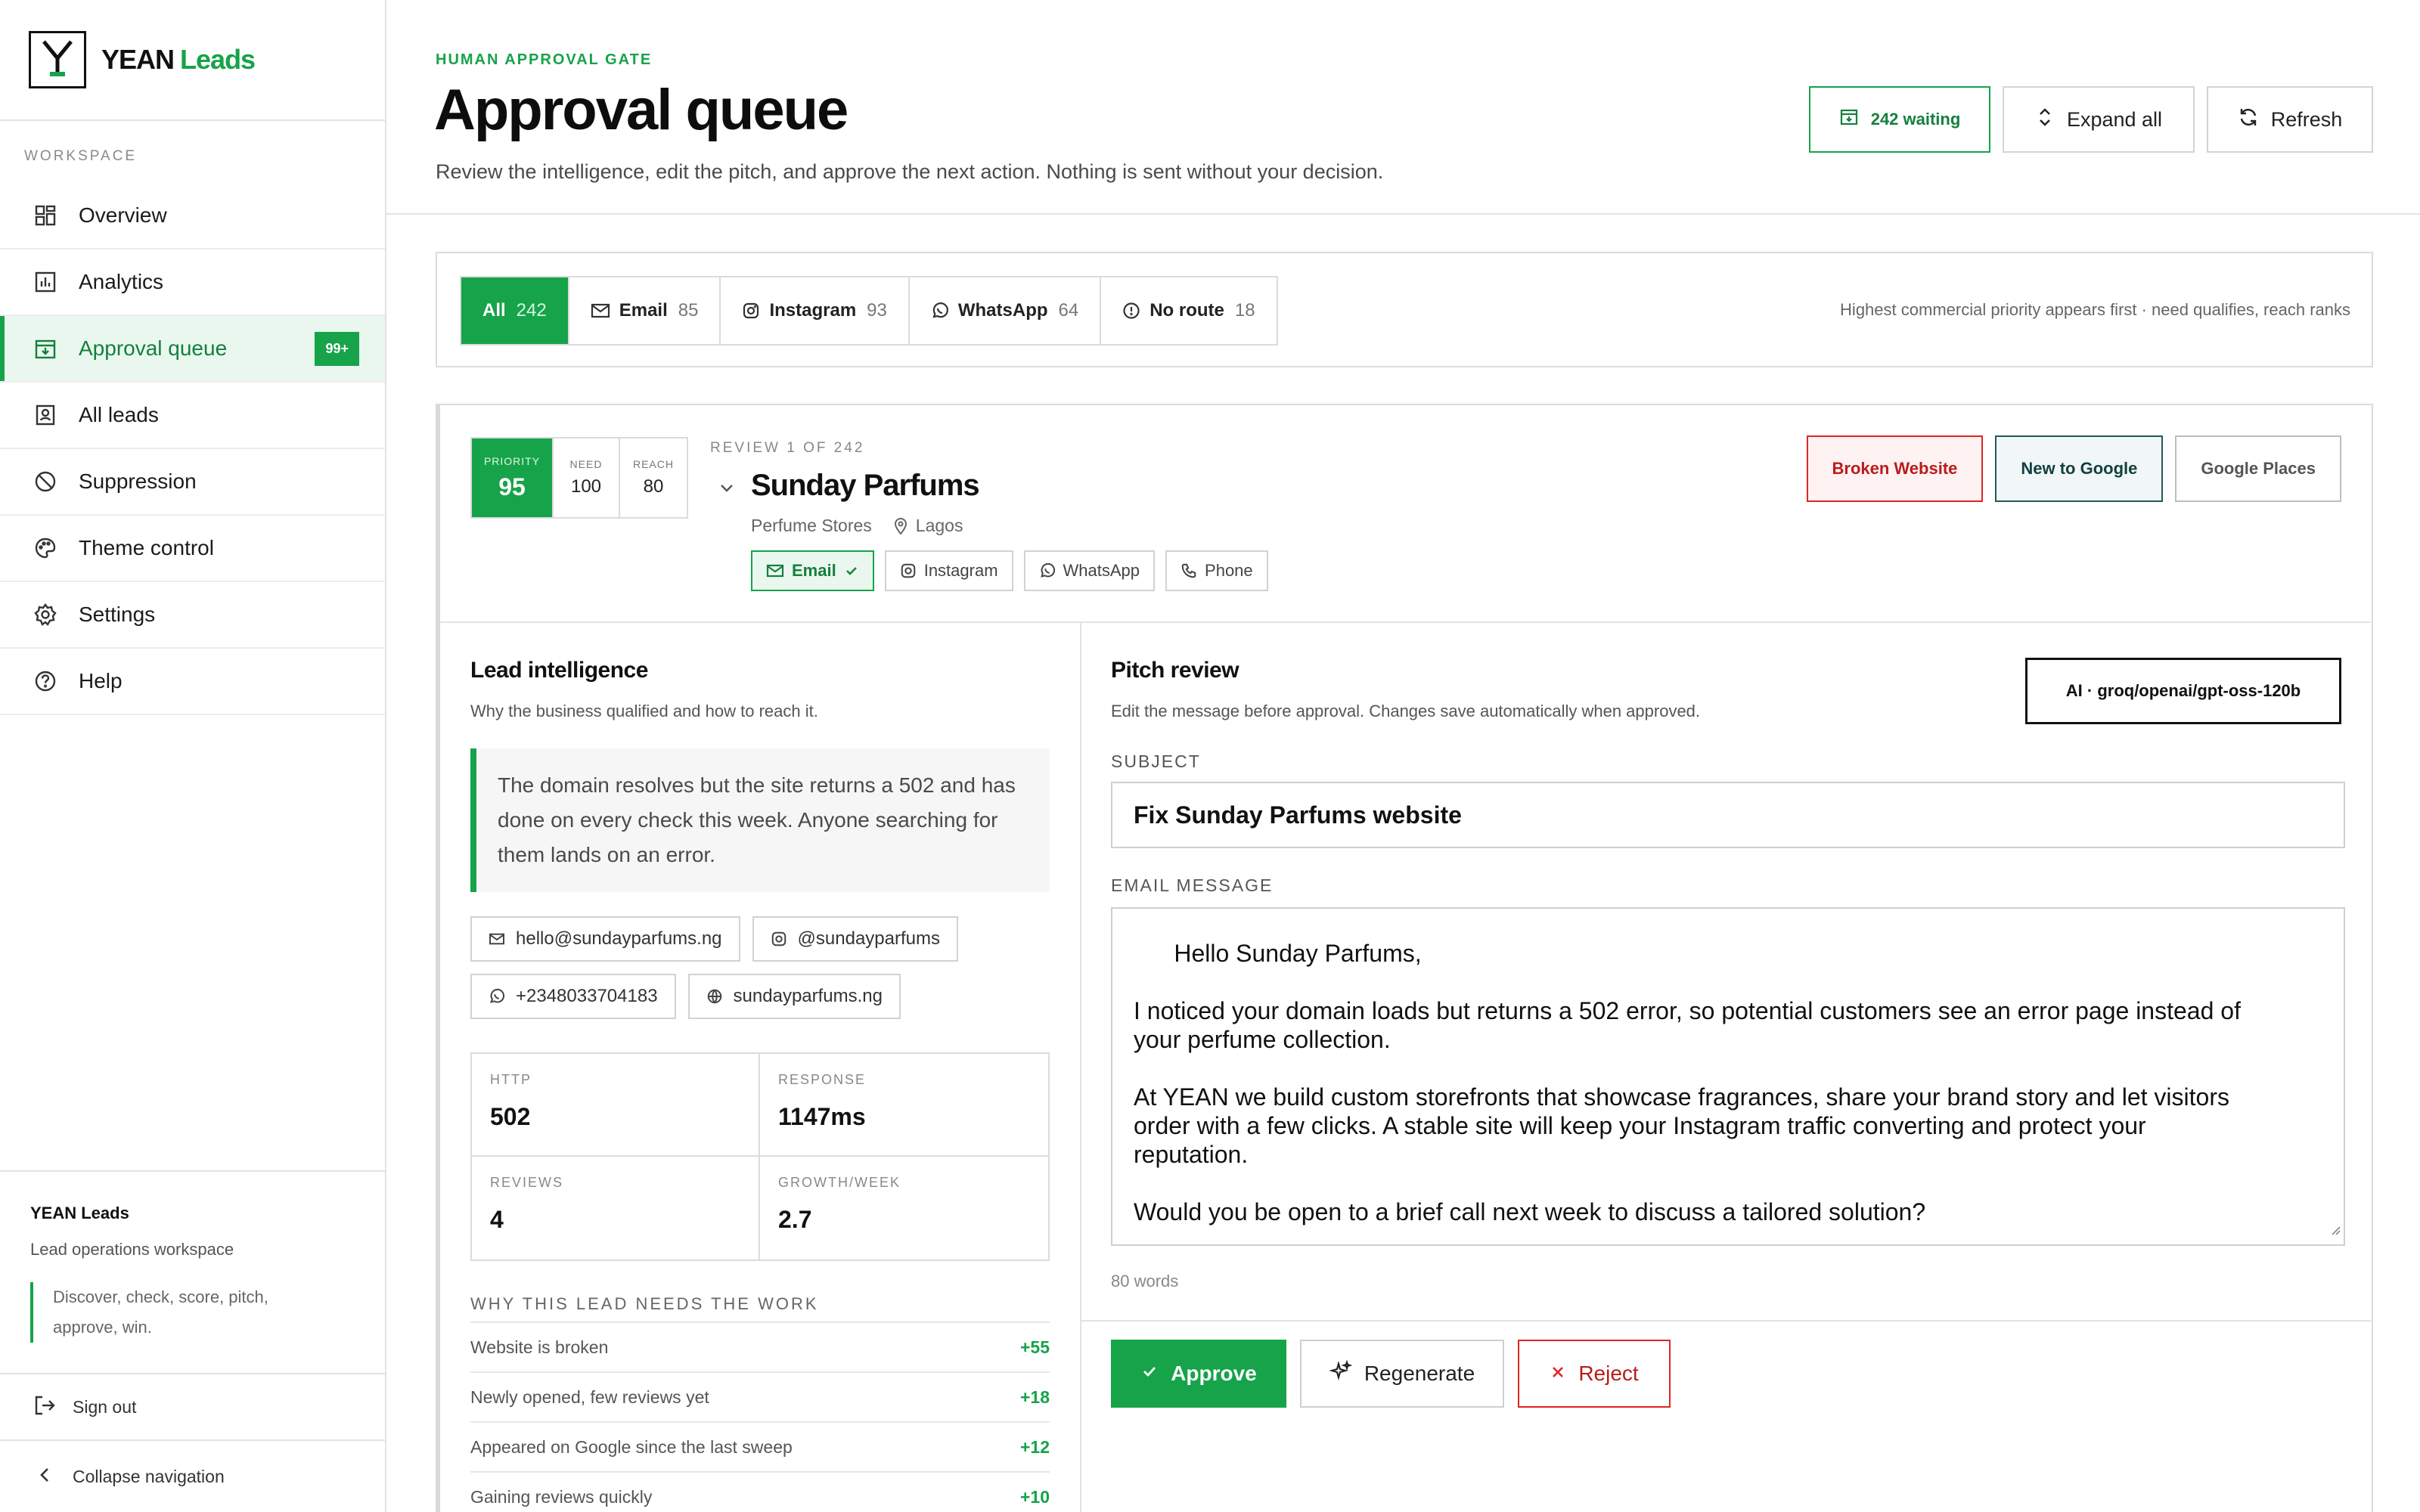 Image resolution: width=2420 pixels, height=1512 pixels. Describe the element at coordinates (527, 1182) in the screenshot. I see `metric-label: REVIEWS` at that location.